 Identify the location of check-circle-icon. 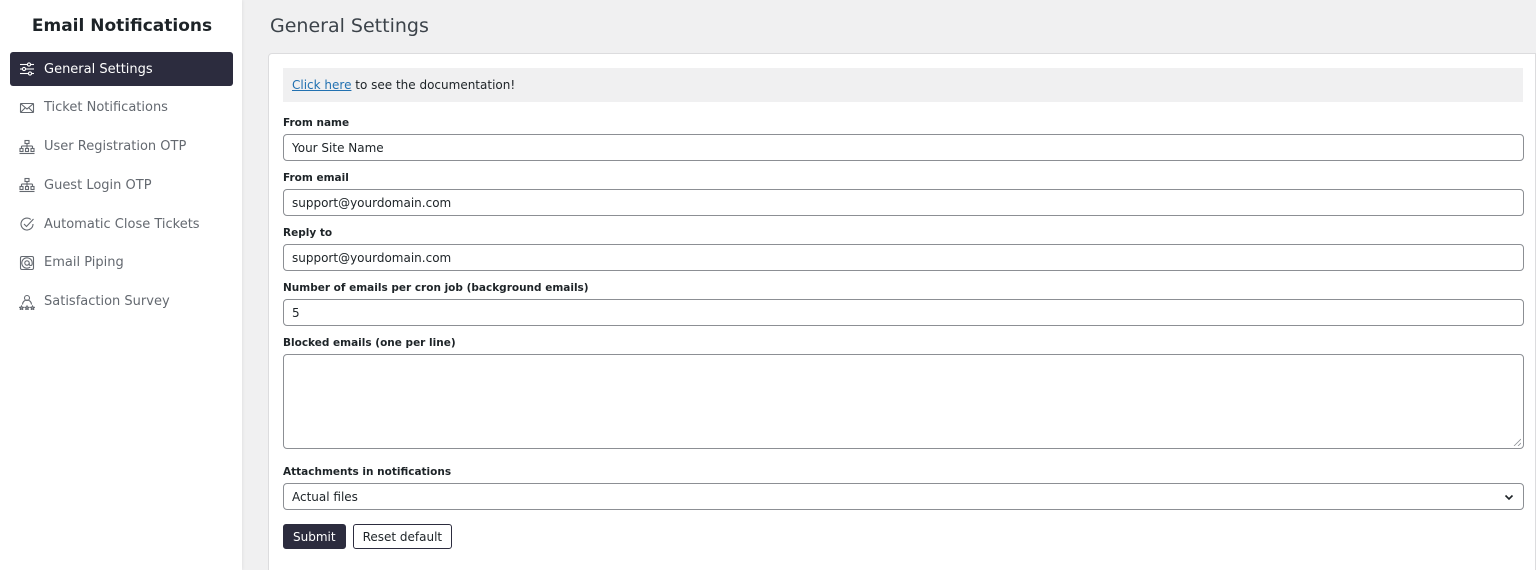
(27, 224).